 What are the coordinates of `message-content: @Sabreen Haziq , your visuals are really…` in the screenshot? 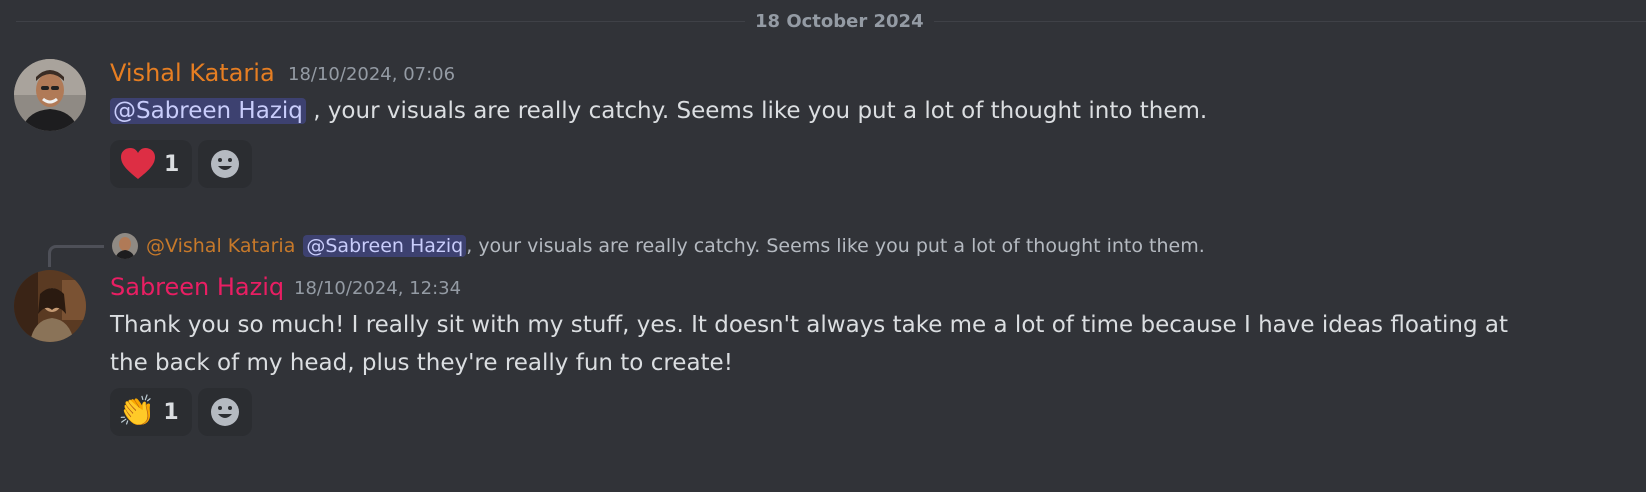 It's located at (860, 111).